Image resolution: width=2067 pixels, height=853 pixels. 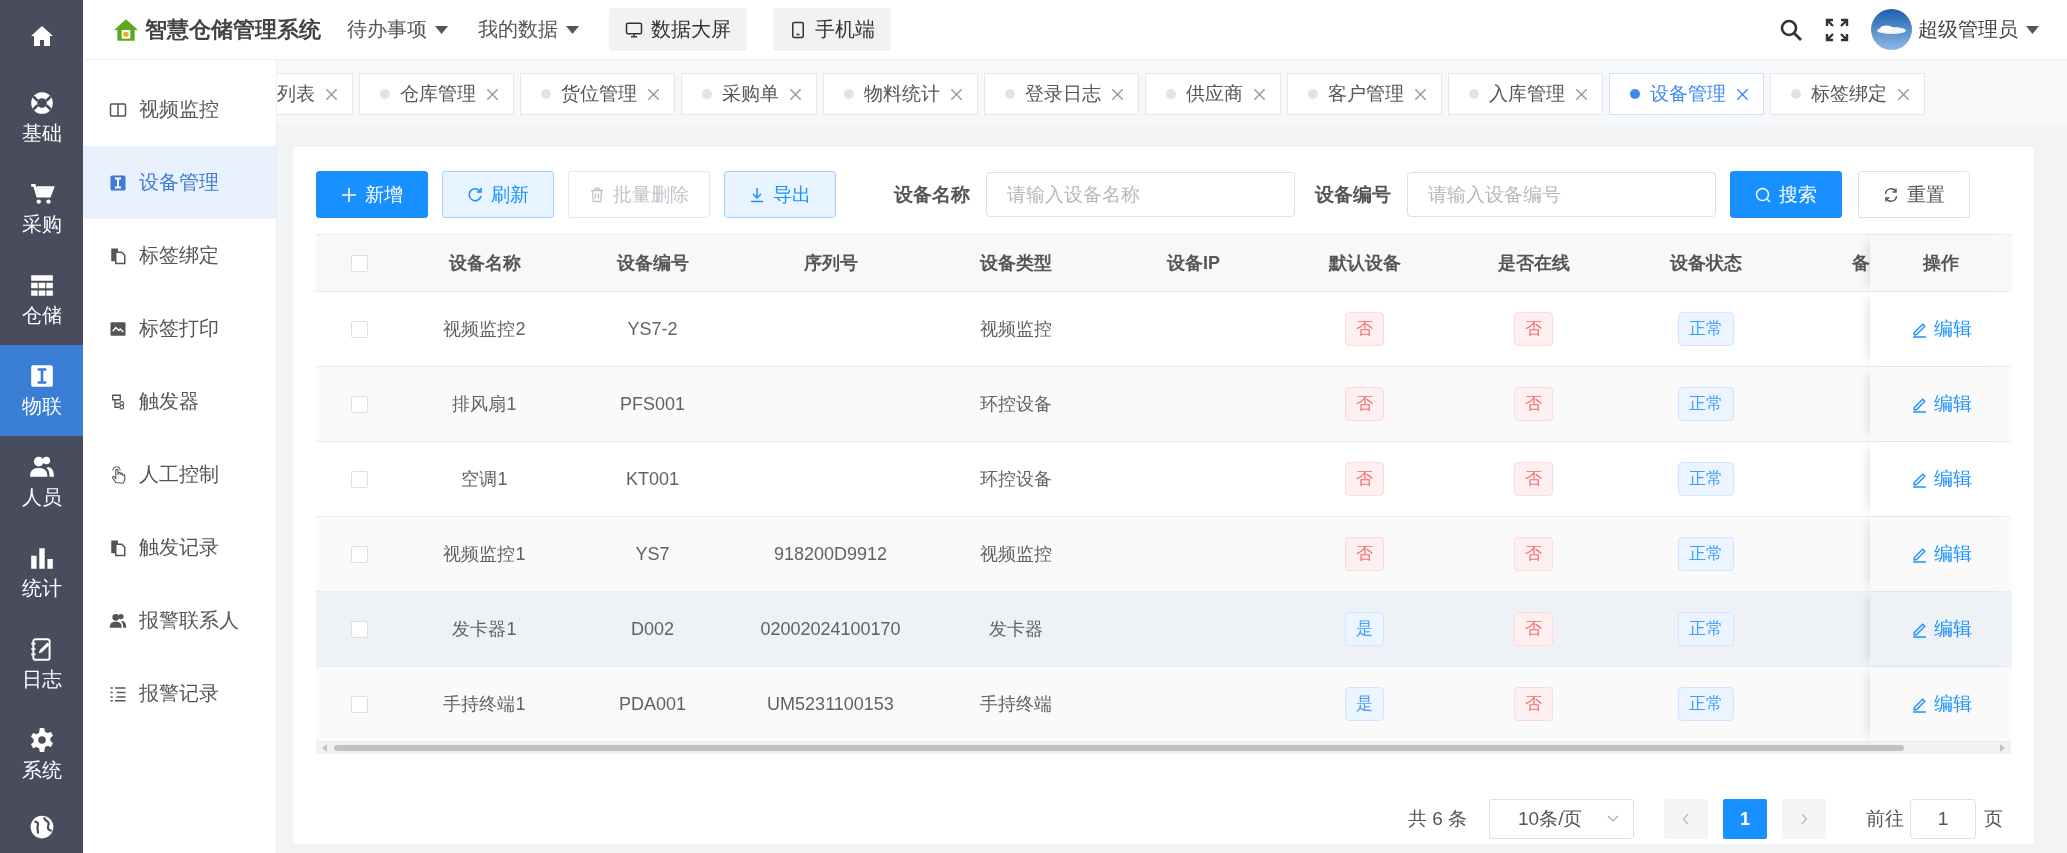 I want to click on submenu-item: 触发记录, so click(x=179, y=547).